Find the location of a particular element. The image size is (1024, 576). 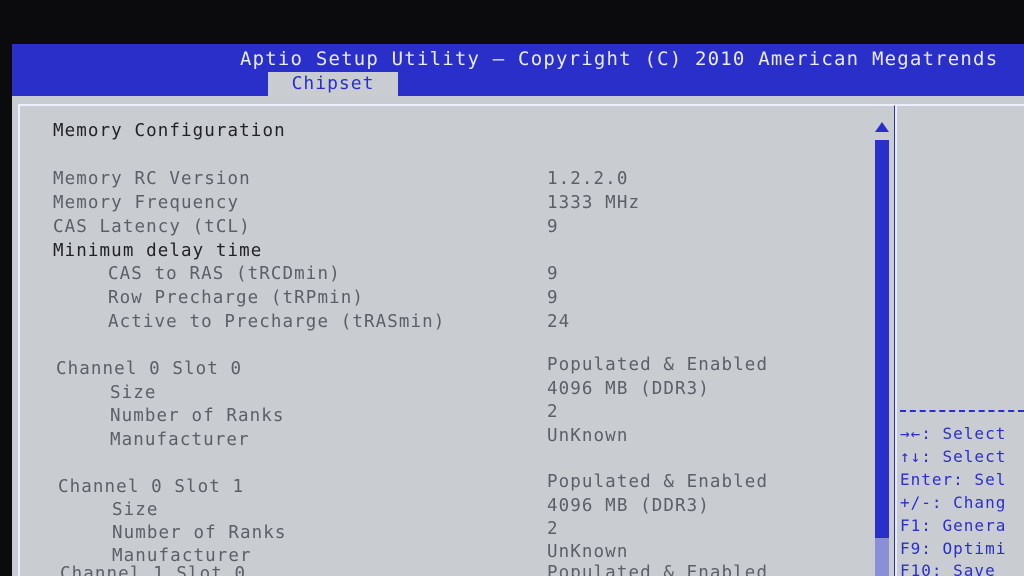

help-f10: F10: Save is located at coordinates (948, 568).